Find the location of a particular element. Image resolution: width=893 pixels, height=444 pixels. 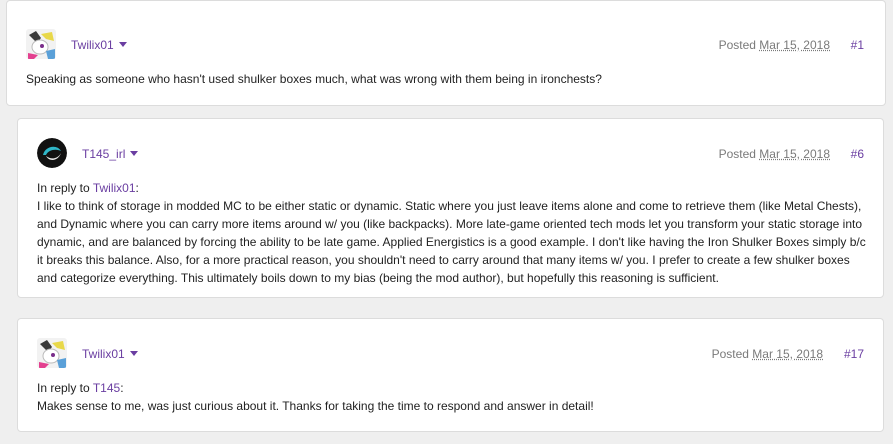

post-number: #1 is located at coordinates (857, 45).